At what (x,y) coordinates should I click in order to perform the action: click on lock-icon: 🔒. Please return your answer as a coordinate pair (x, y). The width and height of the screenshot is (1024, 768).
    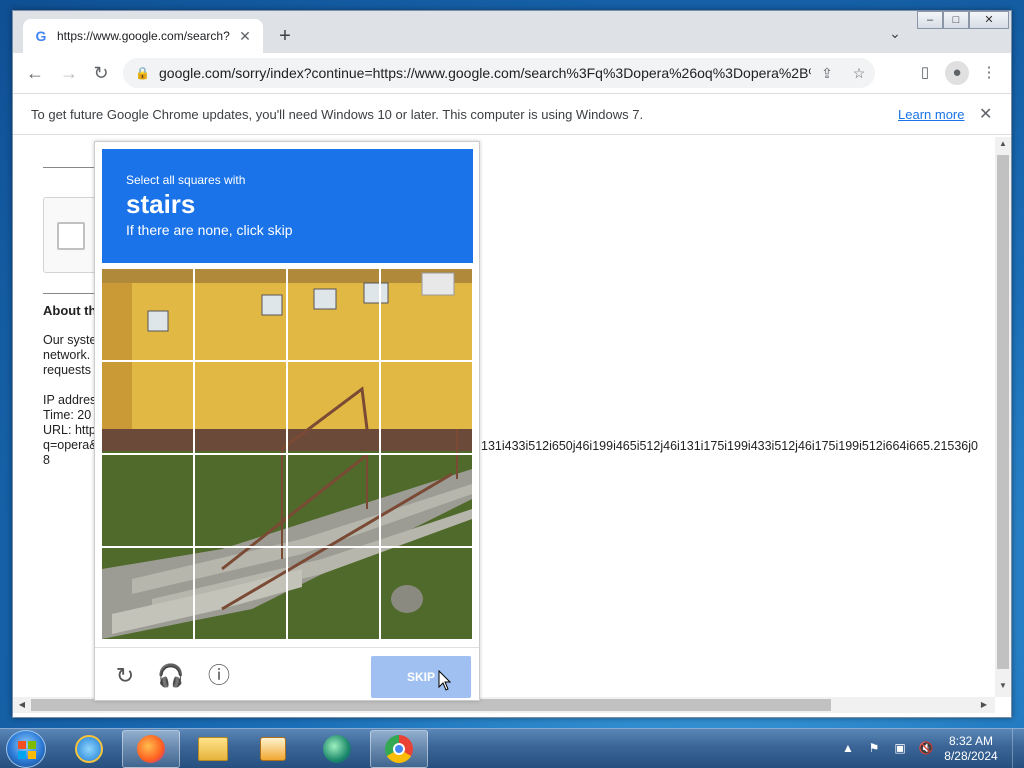
    Looking at the image, I should click on (142, 73).